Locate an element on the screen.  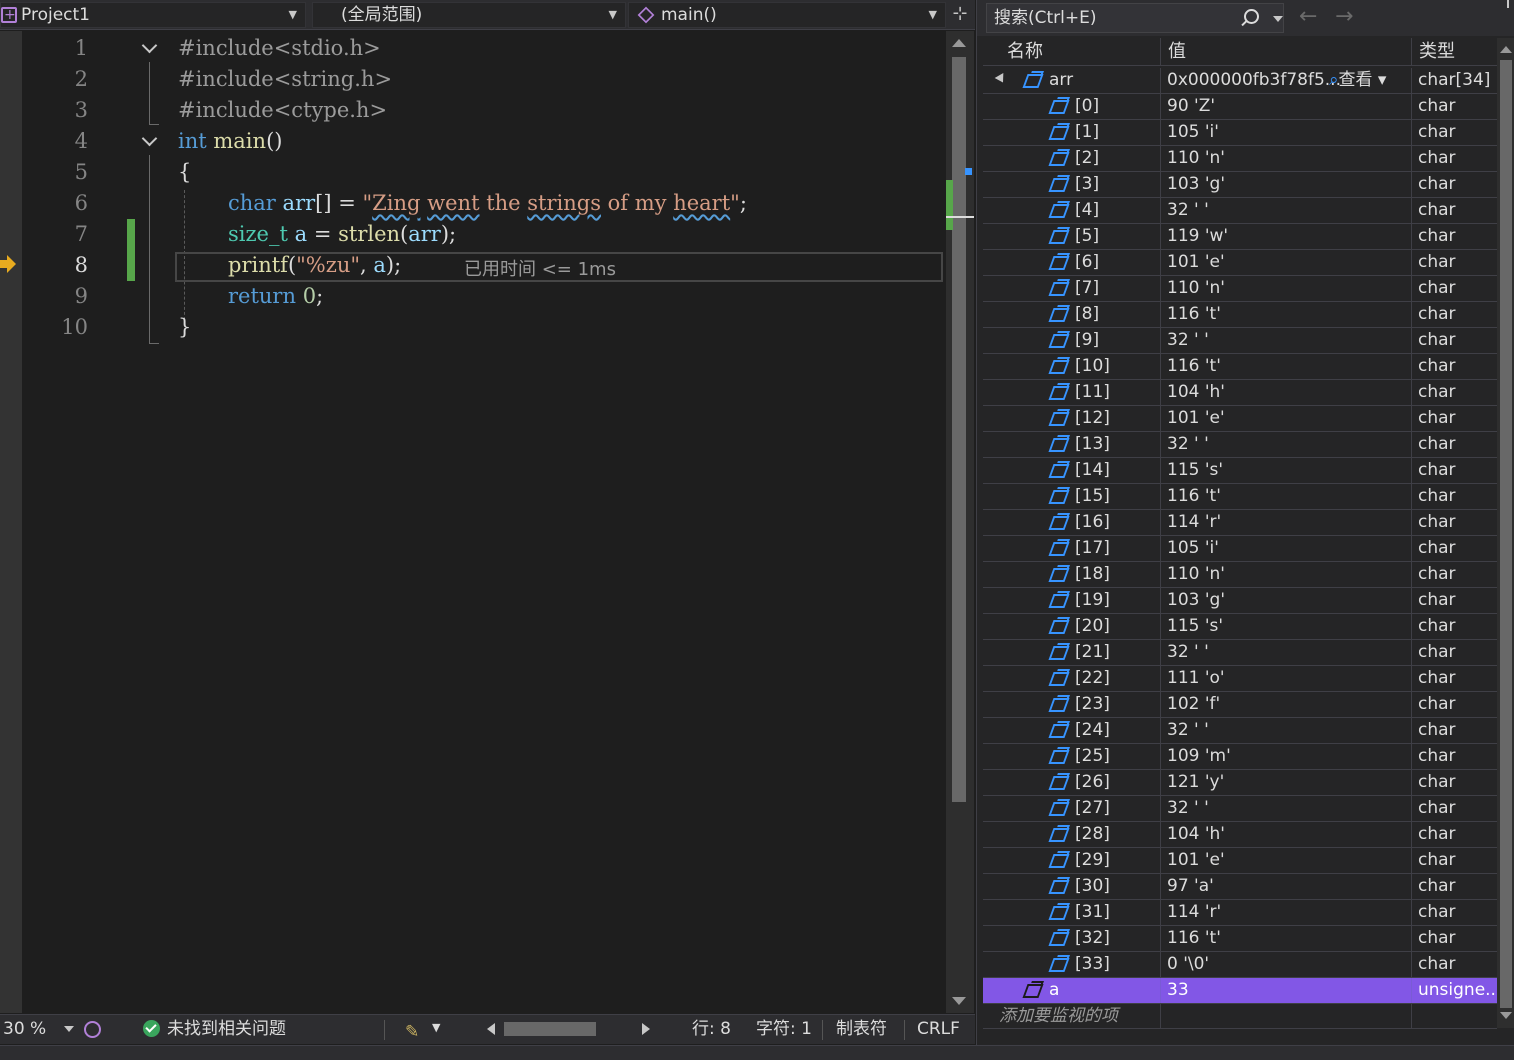
watch-row: [7] 110 'n' char is located at coordinates (1240, 289).